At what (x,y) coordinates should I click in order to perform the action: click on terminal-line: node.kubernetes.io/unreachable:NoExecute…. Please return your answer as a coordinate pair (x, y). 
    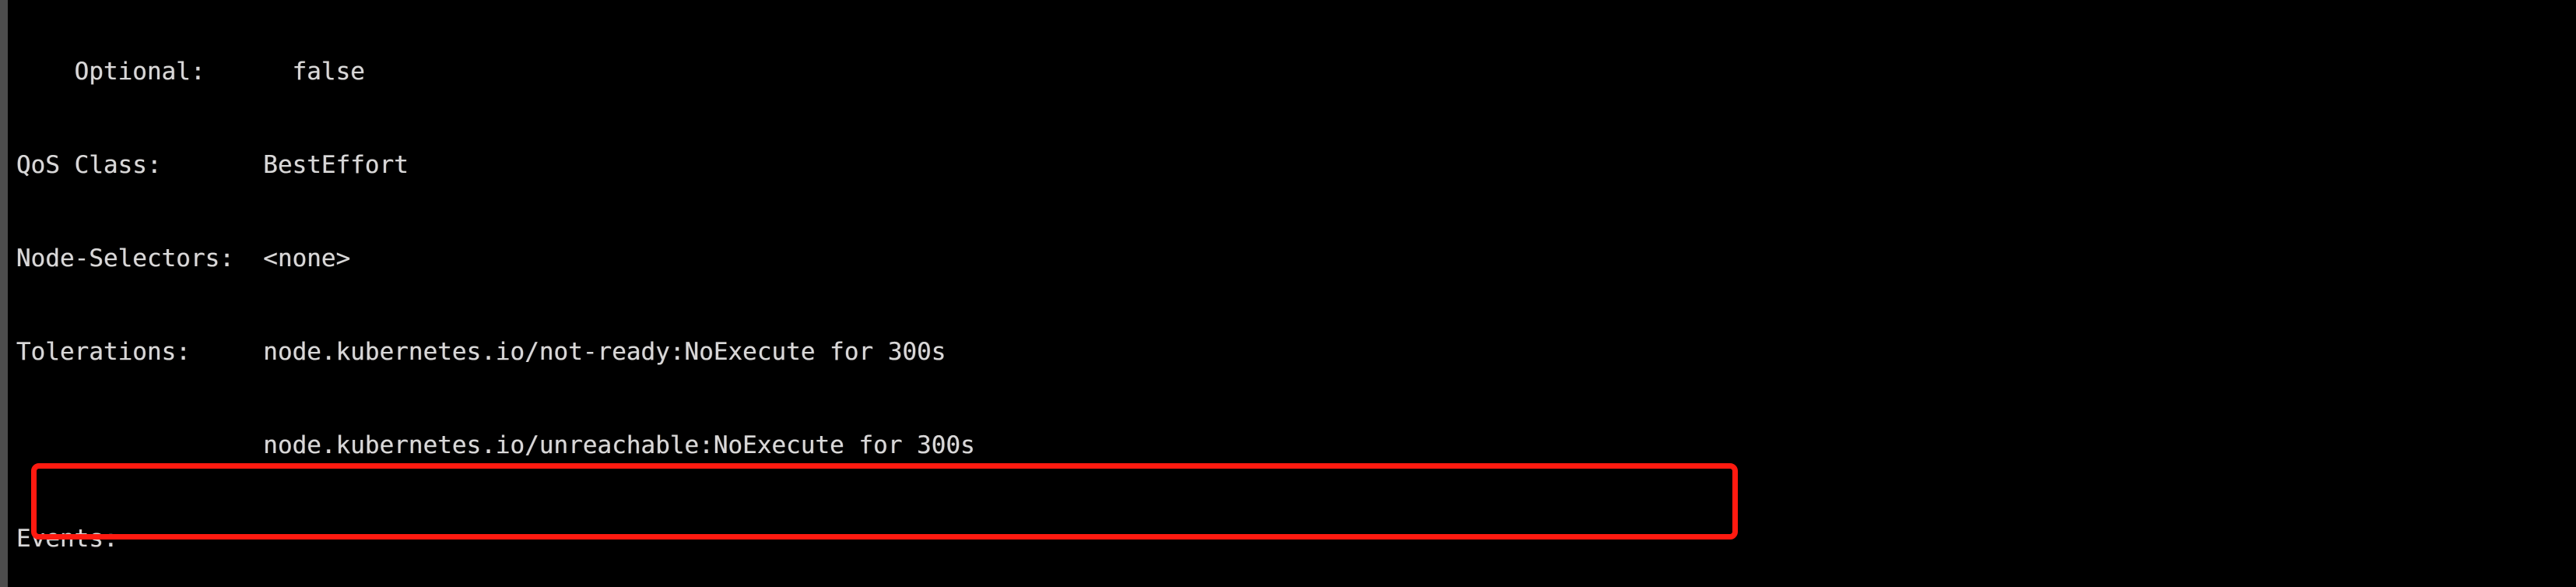
    Looking at the image, I should click on (496, 445).